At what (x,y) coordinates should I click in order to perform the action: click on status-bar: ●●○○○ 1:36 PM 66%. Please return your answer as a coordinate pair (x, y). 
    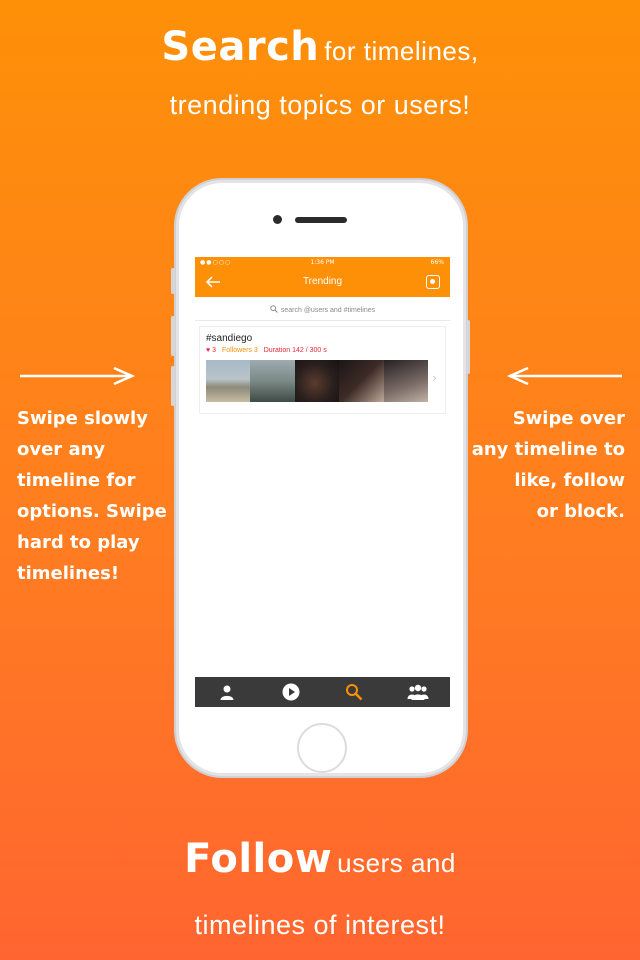
    Looking at the image, I should click on (322, 263).